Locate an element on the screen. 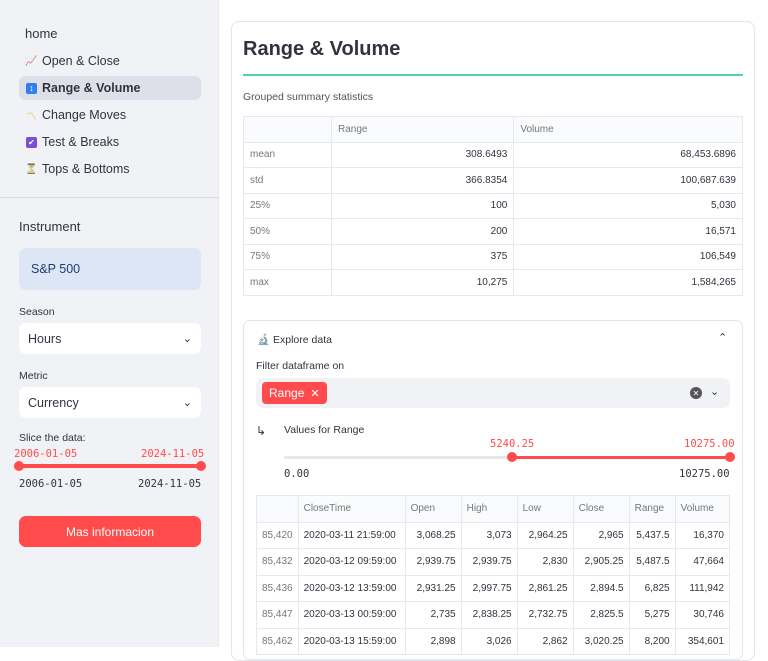  nav-item-test-breaks: ✔ Test & Breaks is located at coordinates (110, 142).